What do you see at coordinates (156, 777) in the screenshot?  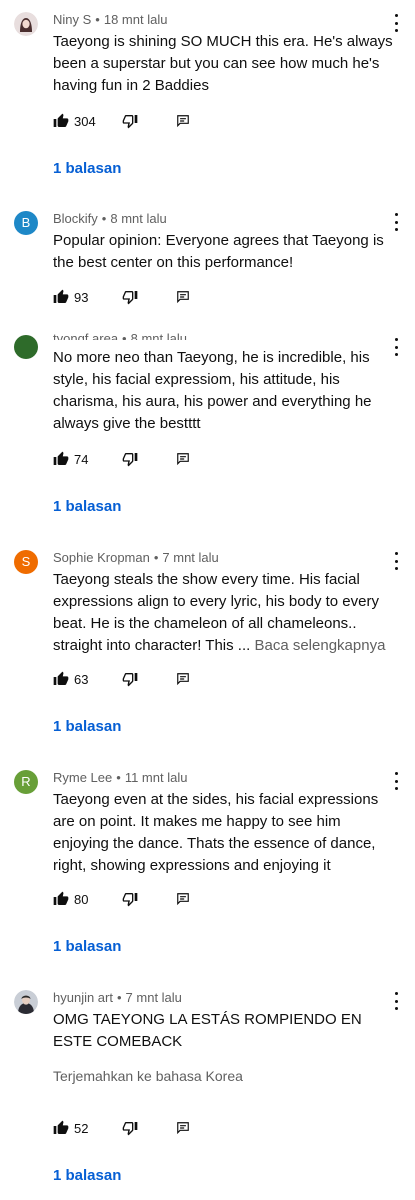 I see `comment-time: 11 mnt lalu` at bounding box center [156, 777].